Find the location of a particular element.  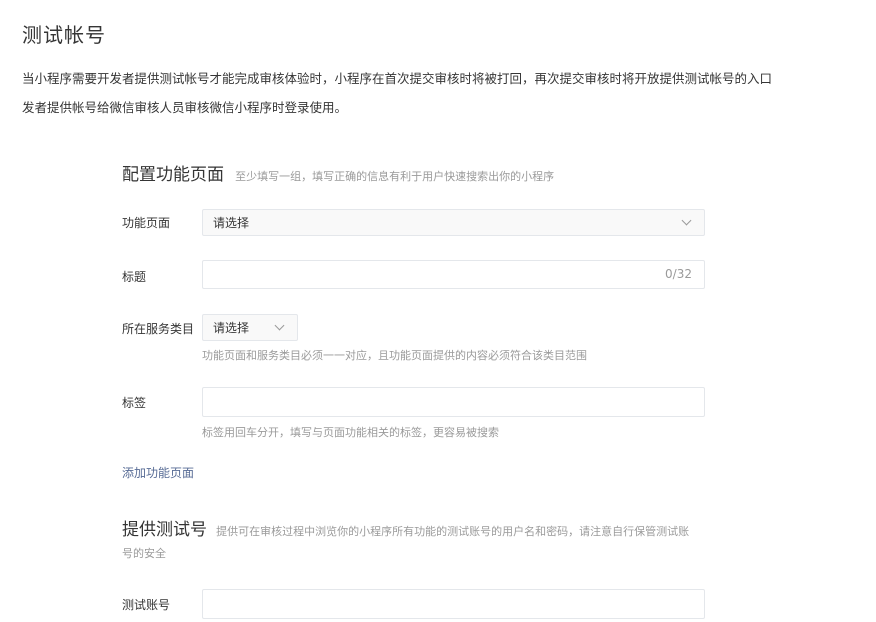

test-account-label: 测试账号 is located at coordinates (146, 605).